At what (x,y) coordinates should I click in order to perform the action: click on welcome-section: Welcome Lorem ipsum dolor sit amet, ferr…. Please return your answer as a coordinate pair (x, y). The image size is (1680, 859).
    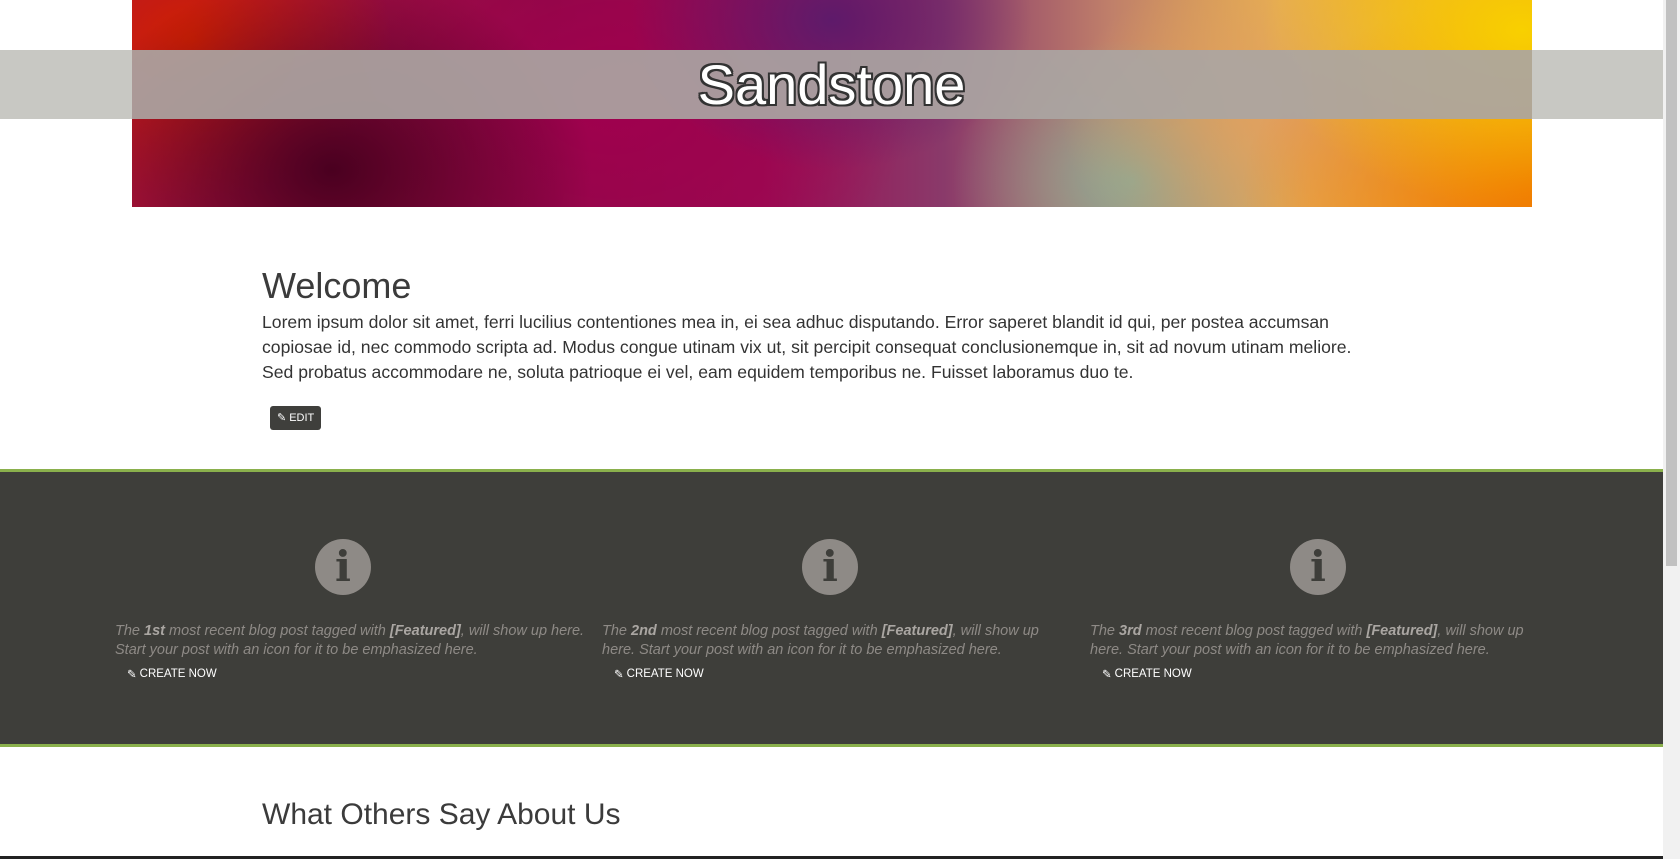
    Looking at the image, I should click on (822, 323).